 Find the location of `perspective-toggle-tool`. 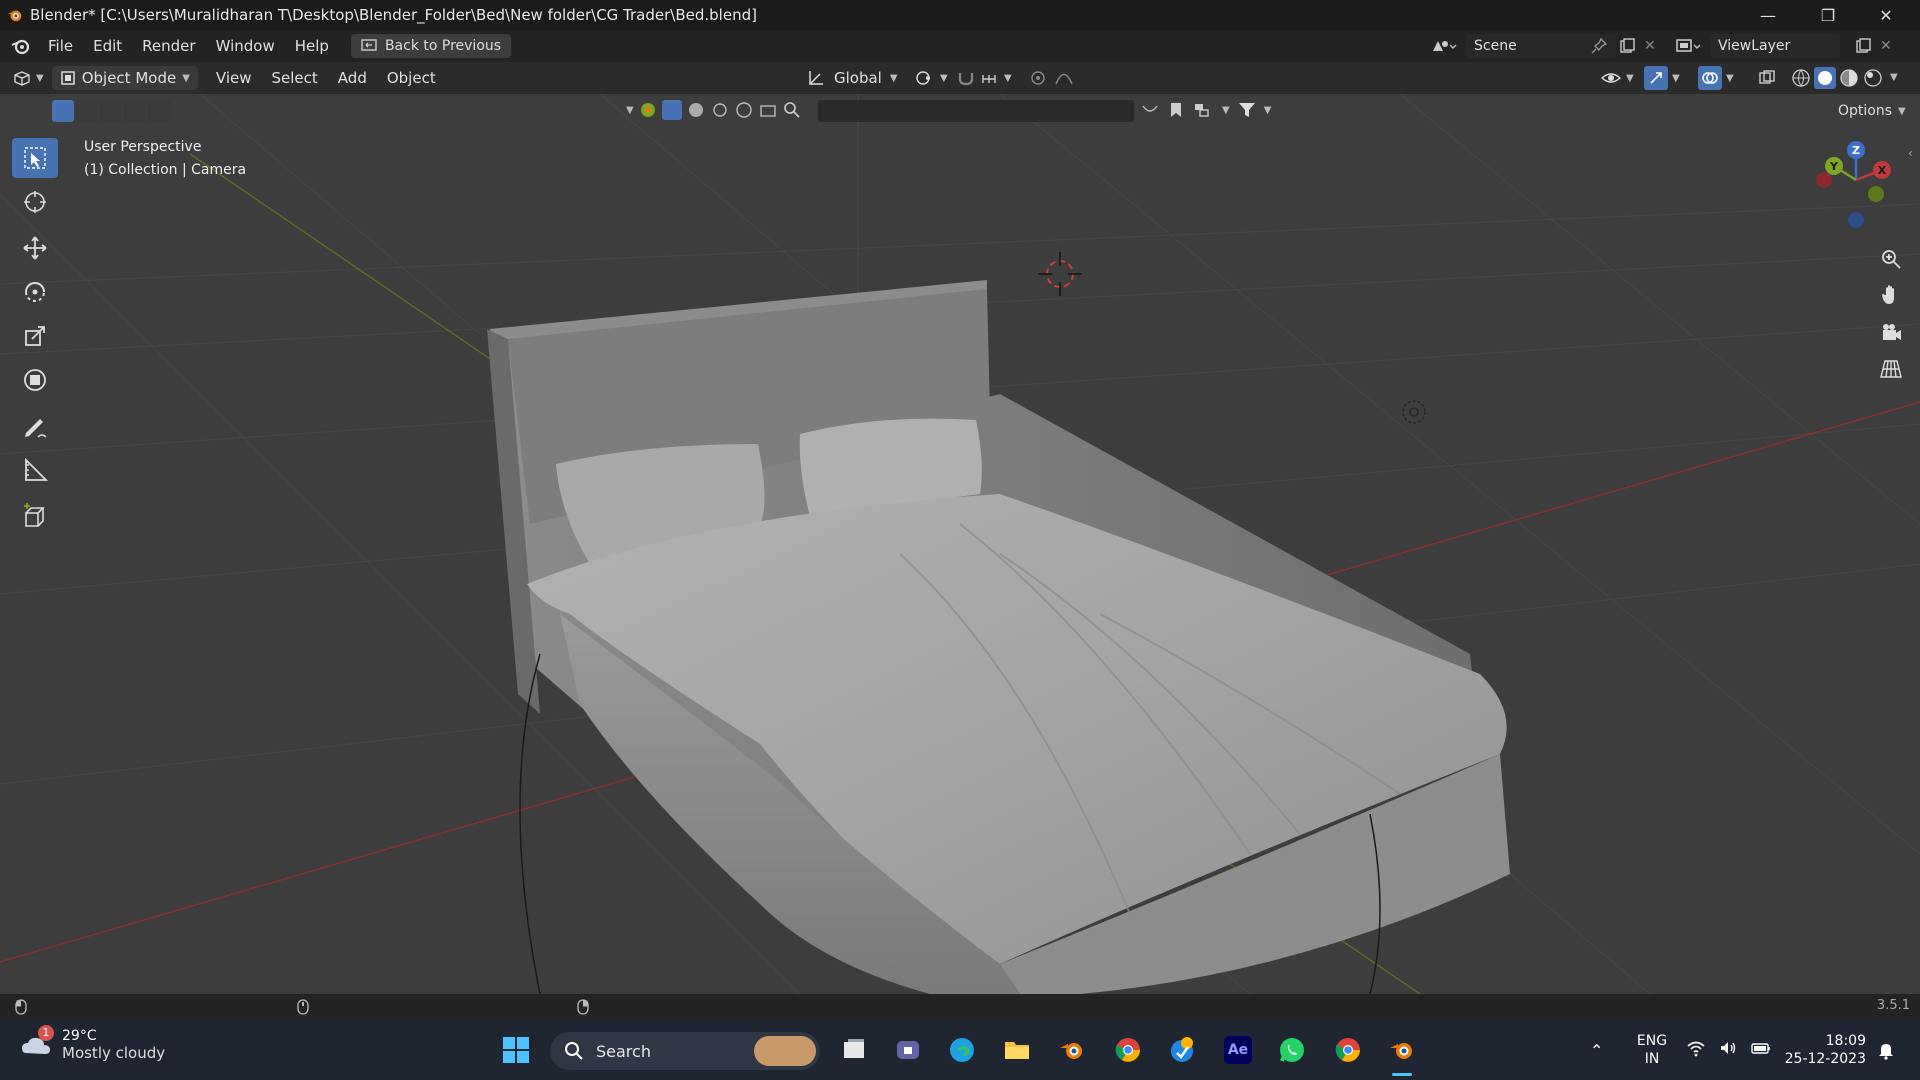

perspective-toggle-tool is located at coordinates (1891, 369).